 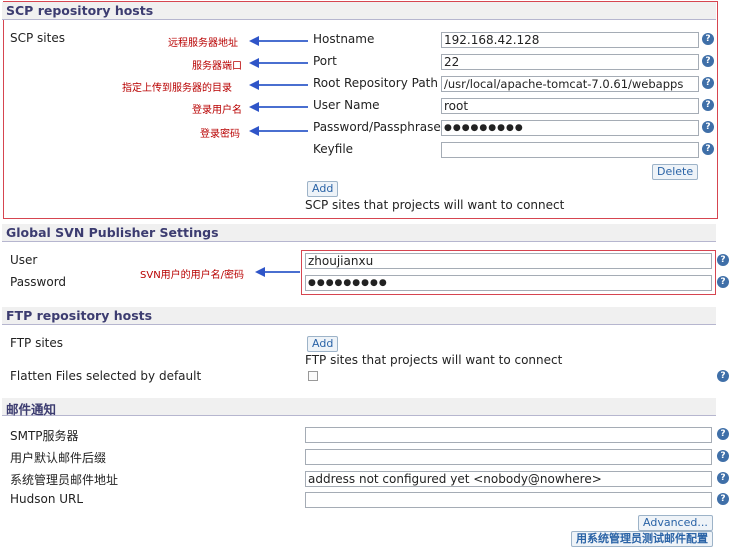 What do you see at coordinates (723, 456) in the screenshot?
I see `mail-suffix-help-icon: ?` at bounding box center [723, 456].